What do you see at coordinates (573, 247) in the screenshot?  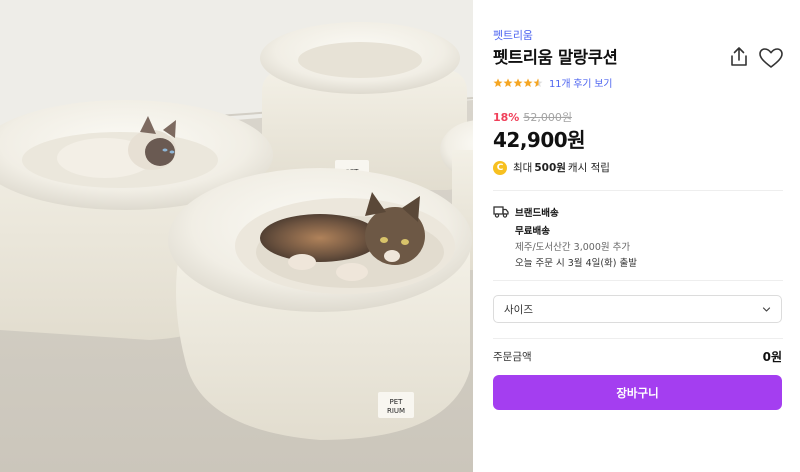 I see `shipping-extra-fee: 제주/도서산간 3,000원 추가` at bounding box center [573, 247].